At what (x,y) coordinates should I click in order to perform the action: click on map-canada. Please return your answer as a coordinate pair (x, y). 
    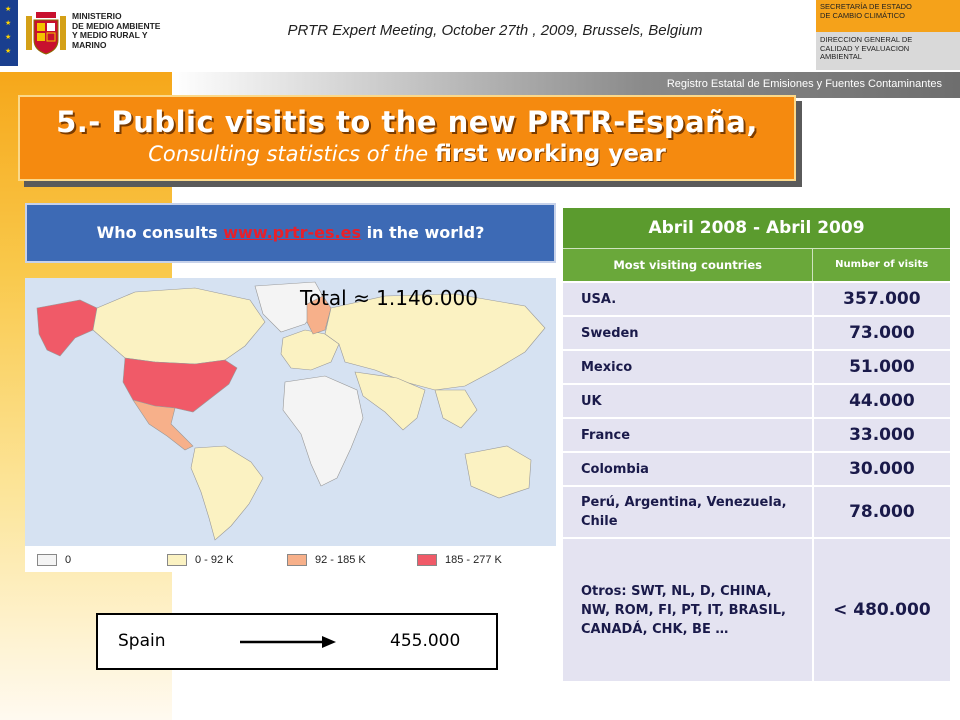
    Looking at the image, I should click on (179, 326).